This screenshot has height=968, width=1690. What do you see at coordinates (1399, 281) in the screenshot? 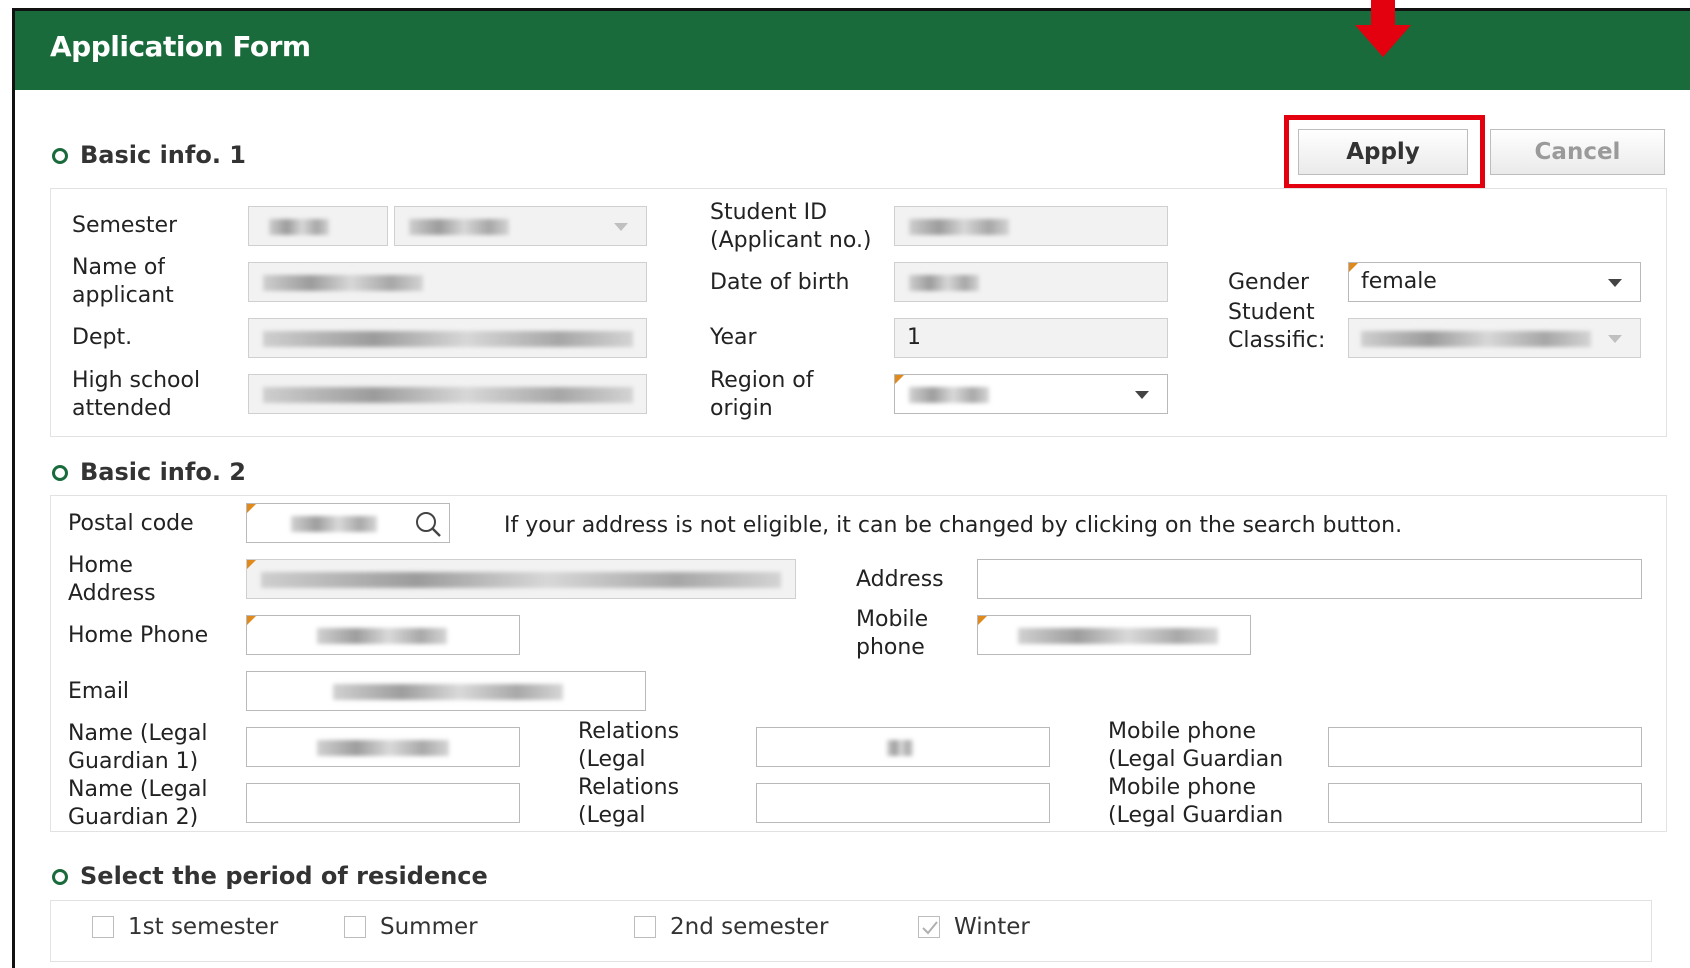
I see `gender-value: female` at bounding box center [1399, 281].